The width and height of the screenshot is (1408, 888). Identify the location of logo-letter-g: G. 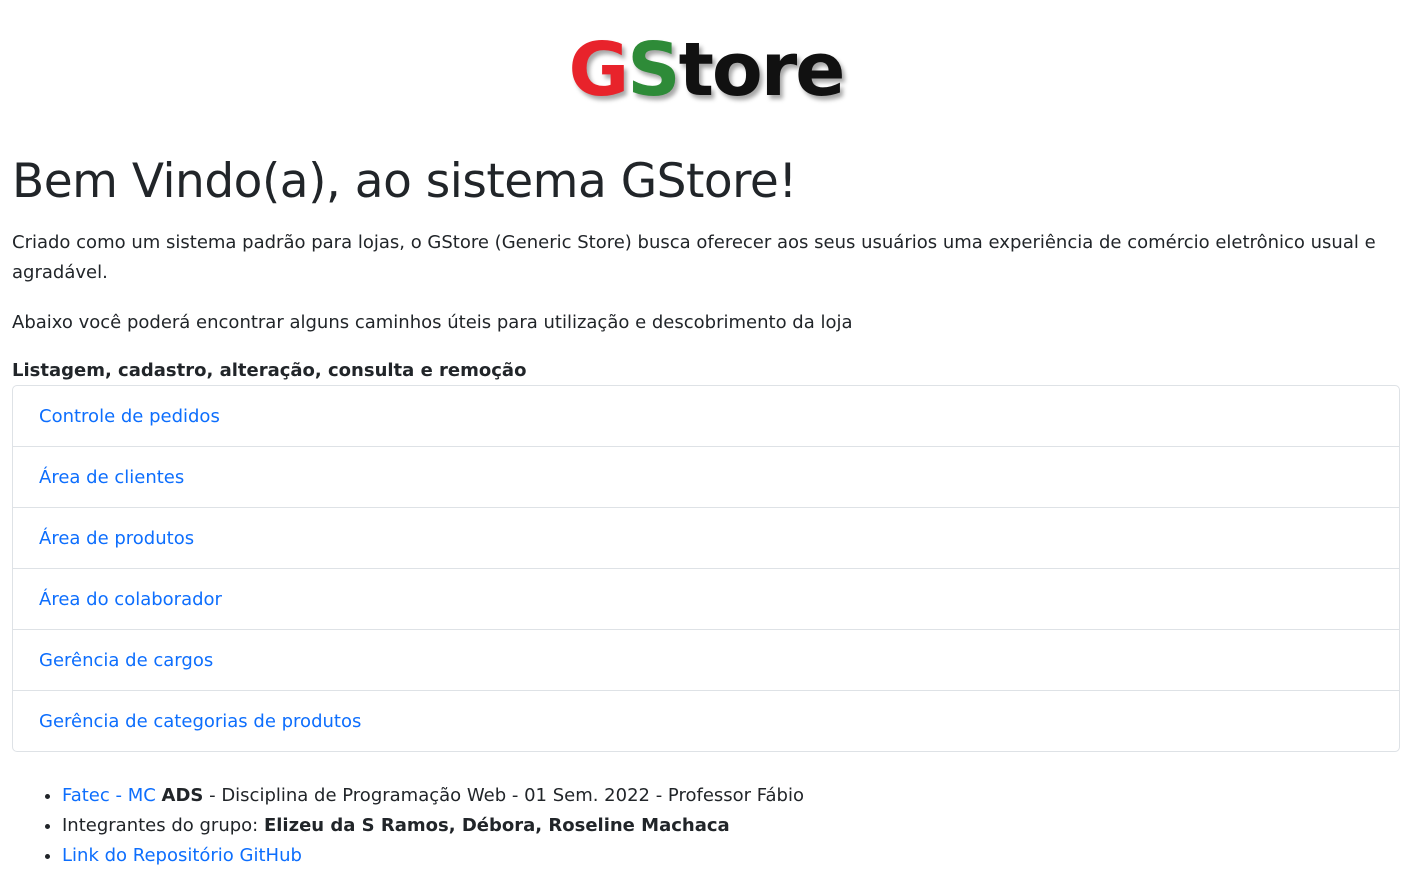
(599, 70).